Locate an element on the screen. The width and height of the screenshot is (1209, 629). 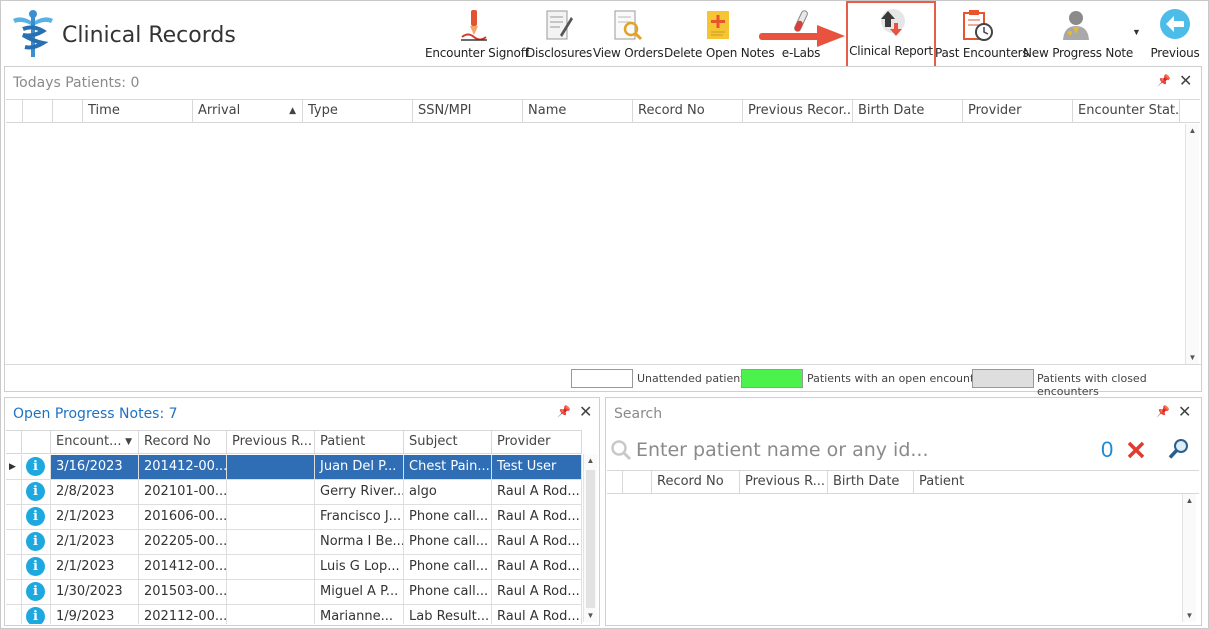
open-progress-notes-count: 7 is located at coordinates (173, 414).